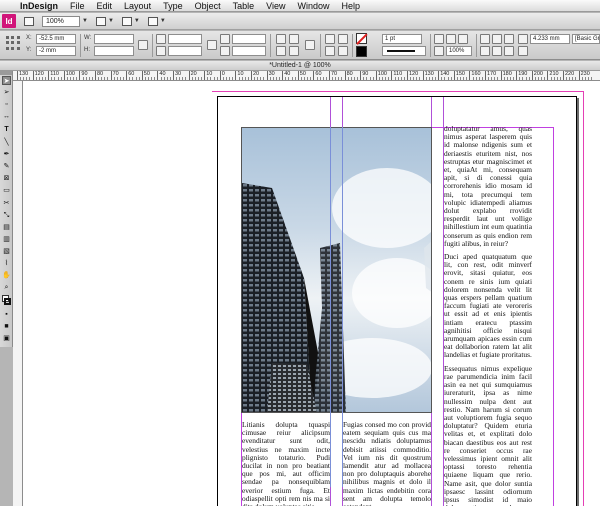 This screenshot has height=506, width=600. Describe the element at coordinates (402, 39) in the screenshot. I see `stroke-weight-field: 1 pt` at that location.